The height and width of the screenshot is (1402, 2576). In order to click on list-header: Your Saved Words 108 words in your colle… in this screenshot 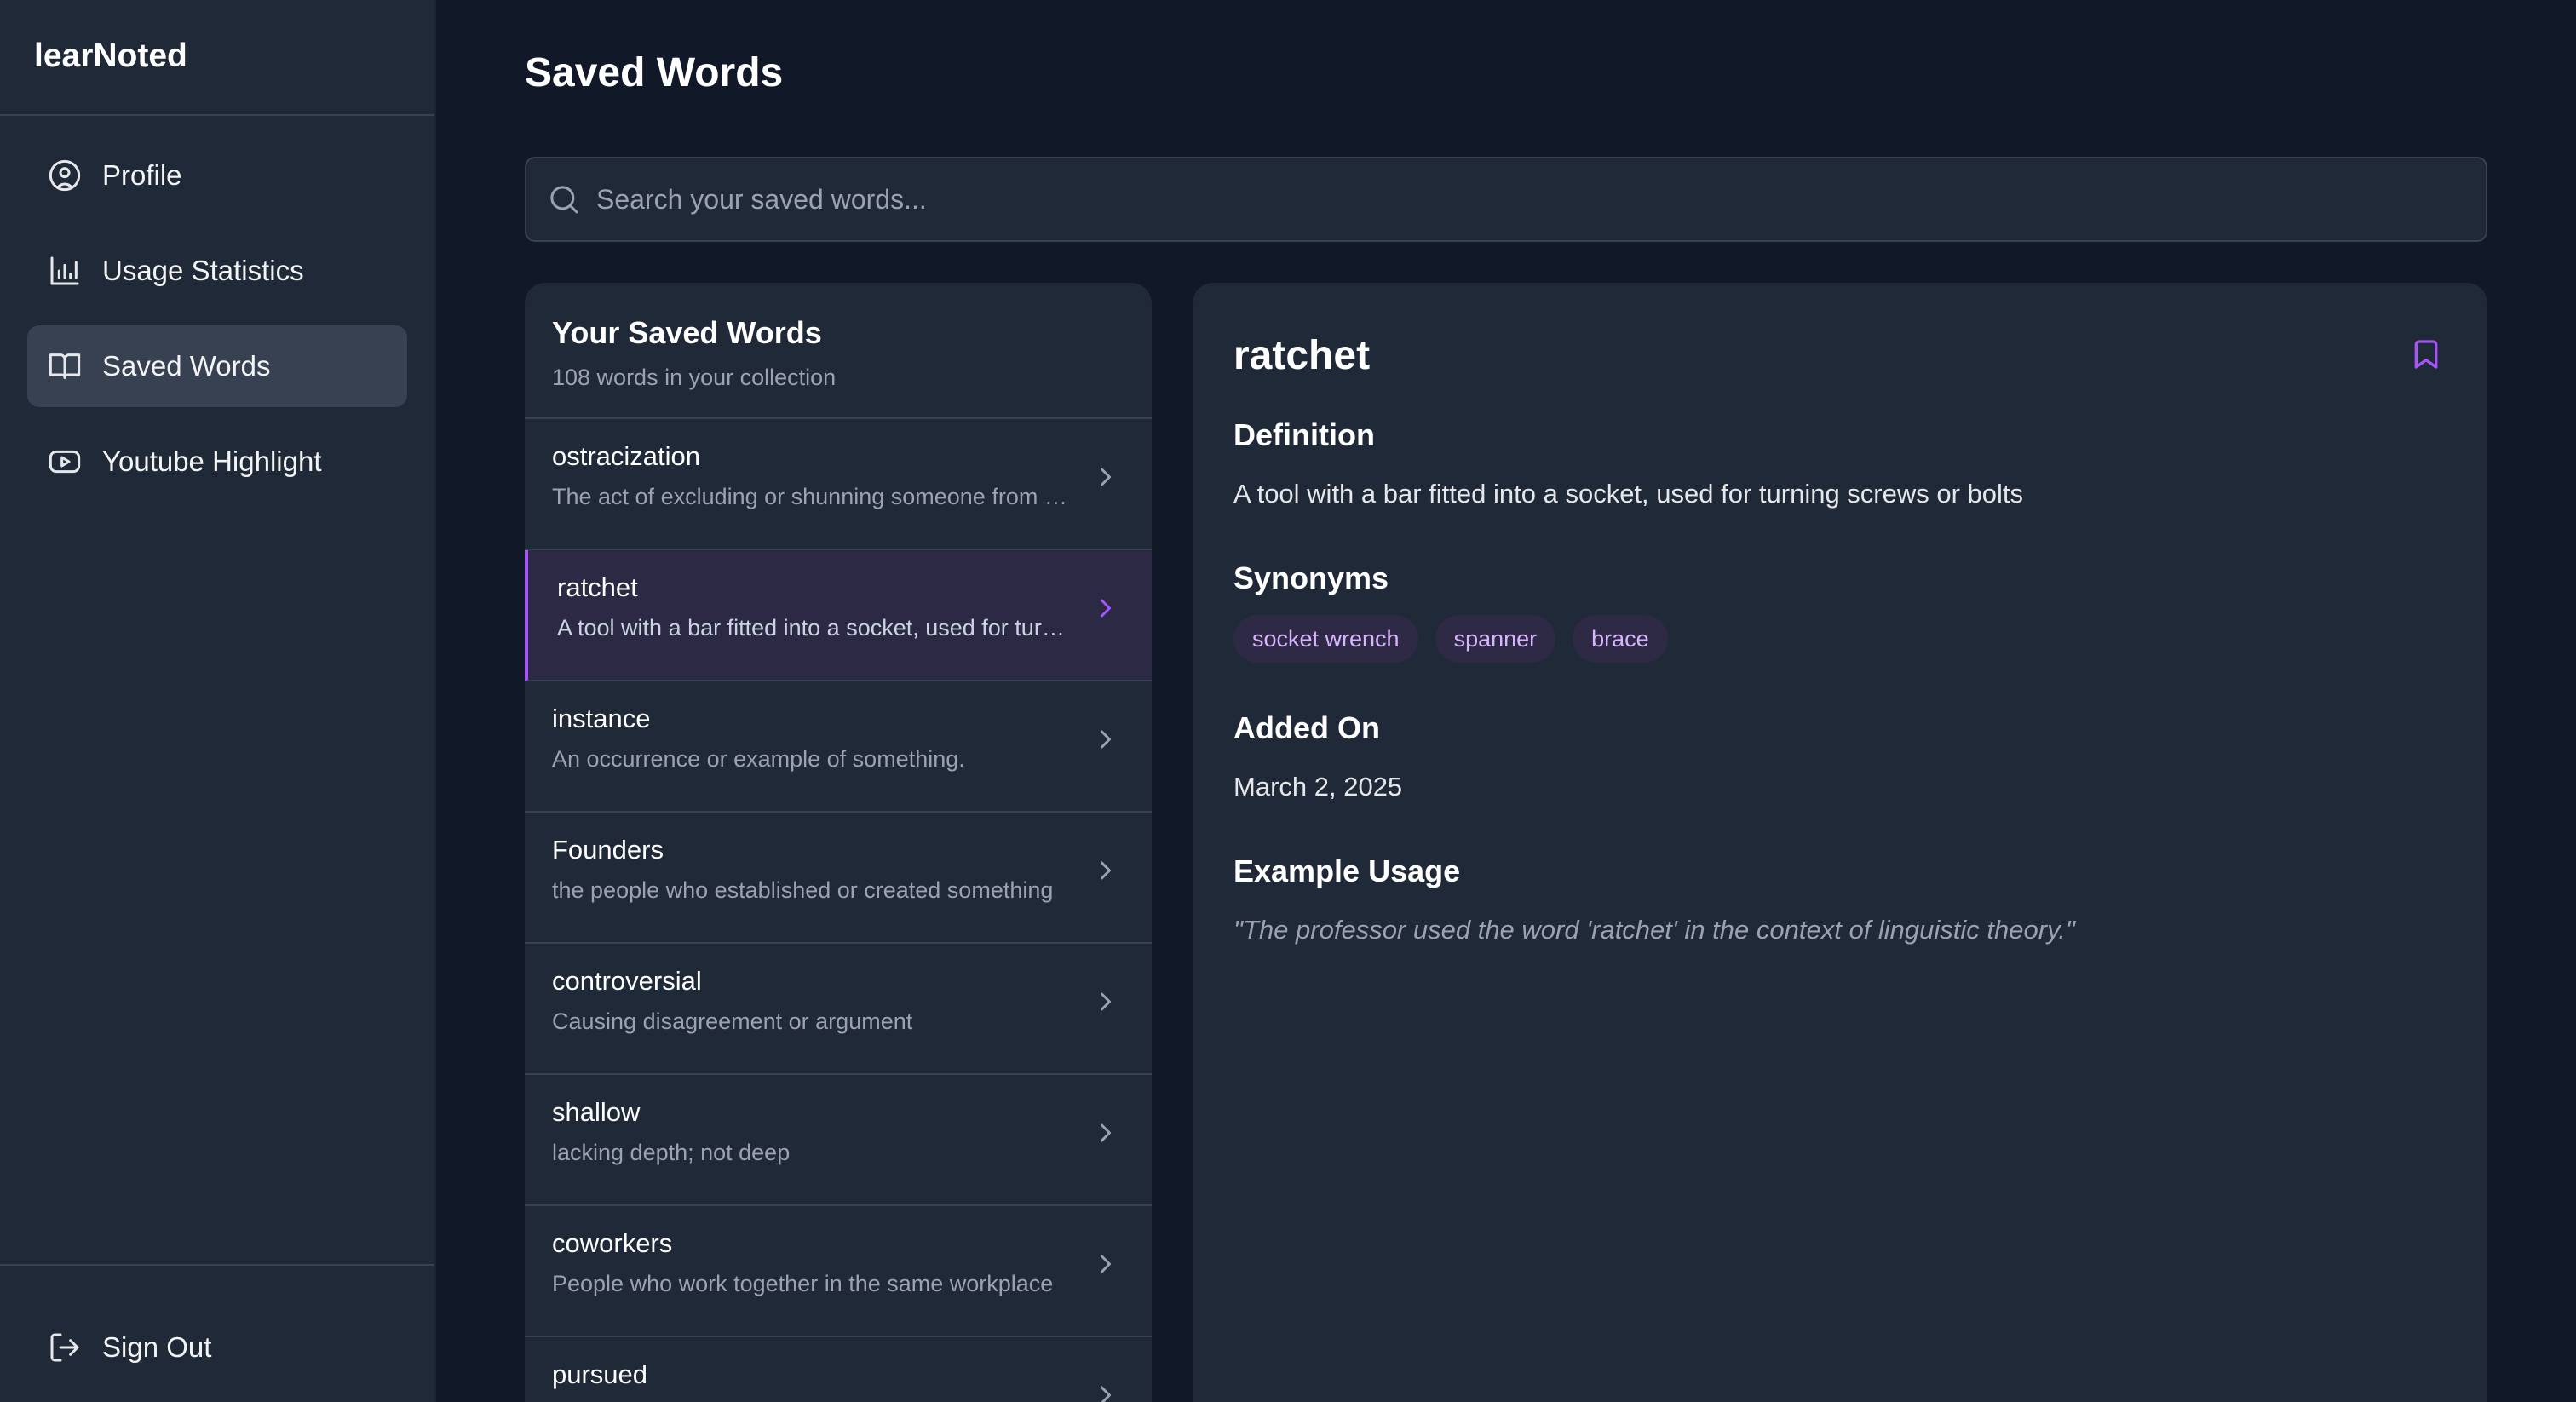, I will do `click(839, 351)`.